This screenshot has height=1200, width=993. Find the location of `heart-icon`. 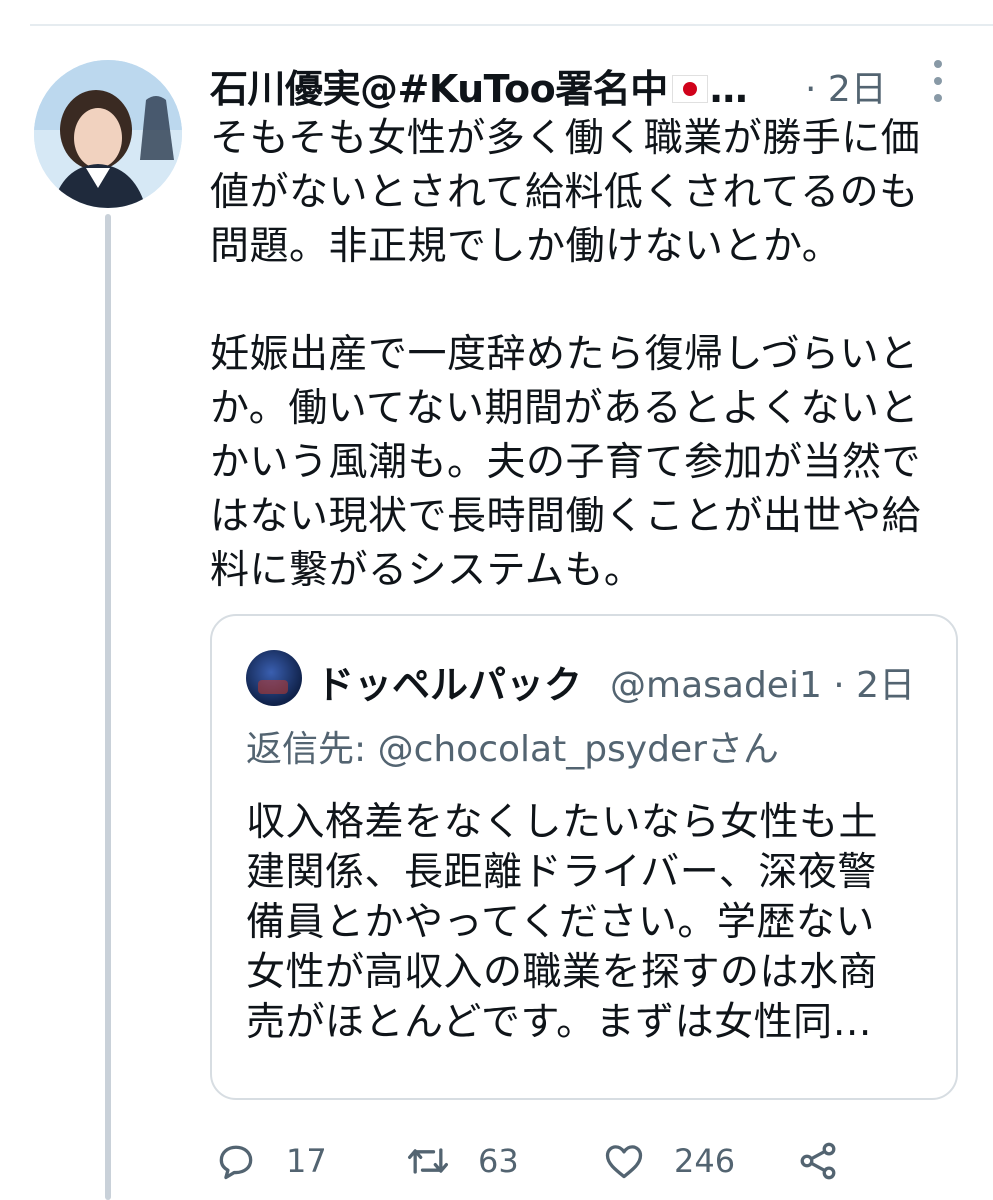

heart-icon is located at coordinates (624, 1162).